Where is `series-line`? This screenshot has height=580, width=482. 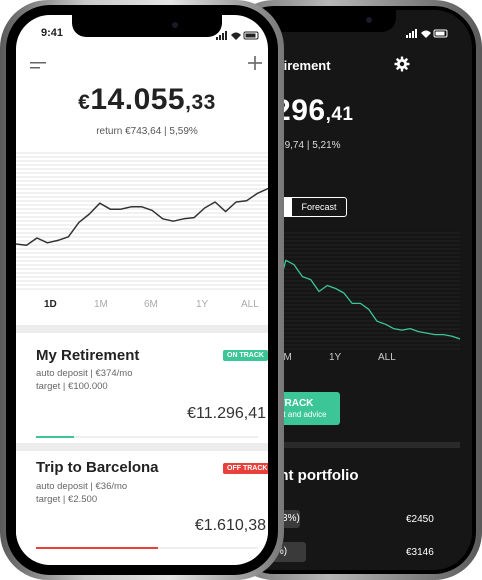 series-line is located at coordinates (142, 216).